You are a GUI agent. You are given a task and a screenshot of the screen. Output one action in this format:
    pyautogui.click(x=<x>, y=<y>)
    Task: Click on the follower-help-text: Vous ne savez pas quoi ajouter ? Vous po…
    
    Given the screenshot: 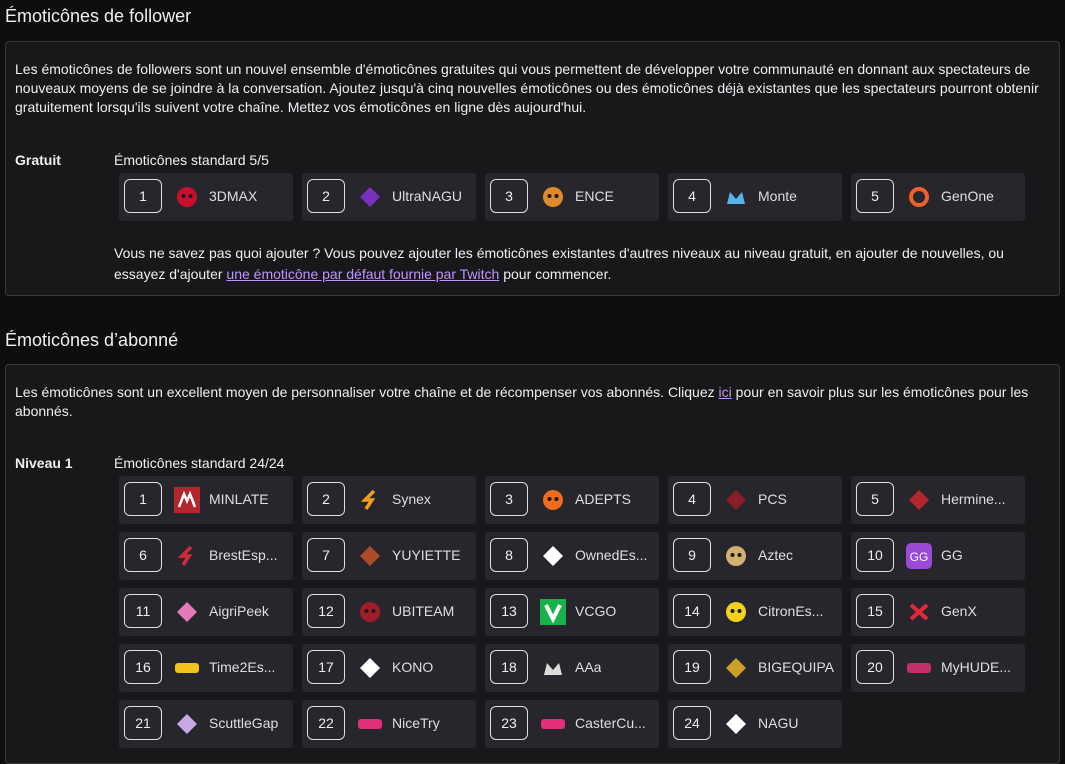 What is the action you would take?
    pyautogui.click(x=586, y=264)
    